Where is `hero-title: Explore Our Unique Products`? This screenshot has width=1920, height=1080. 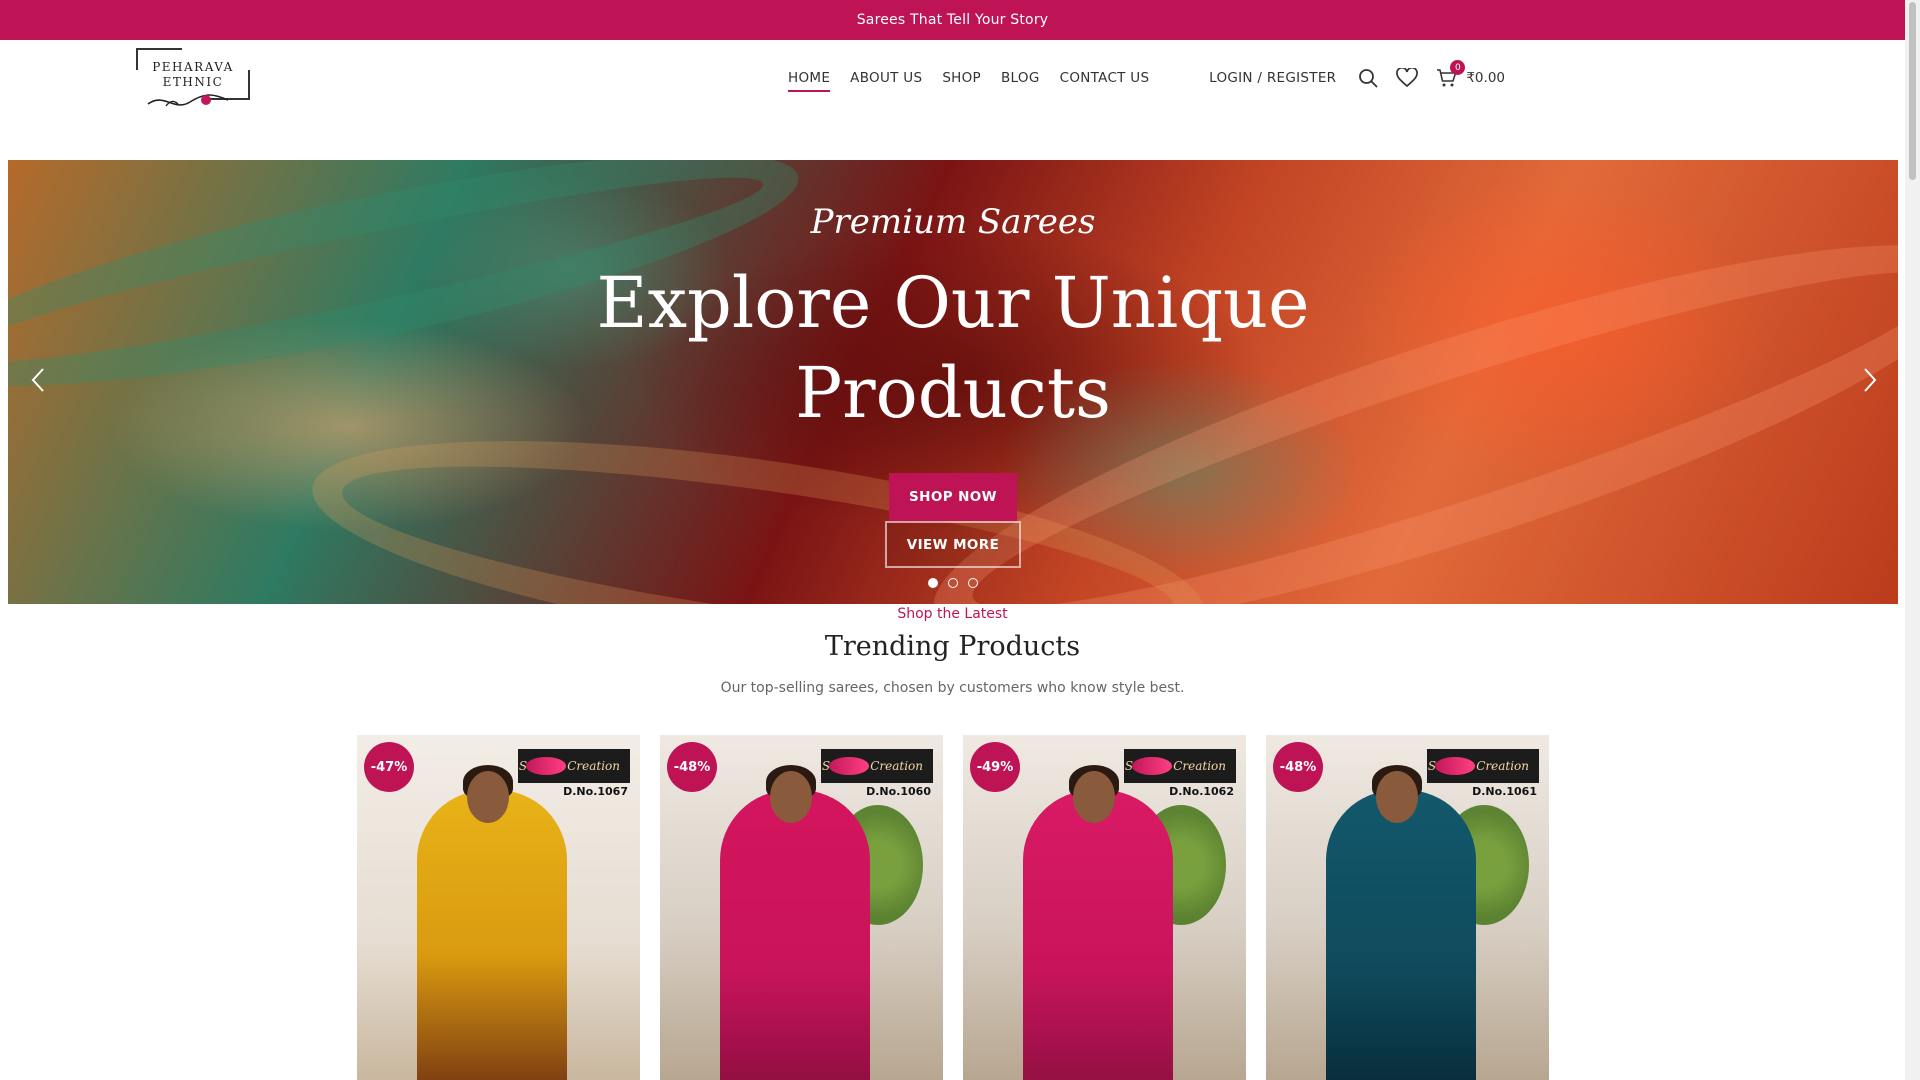
hero-title: Explore Our Unique Products is located at coordinates (953, 348).